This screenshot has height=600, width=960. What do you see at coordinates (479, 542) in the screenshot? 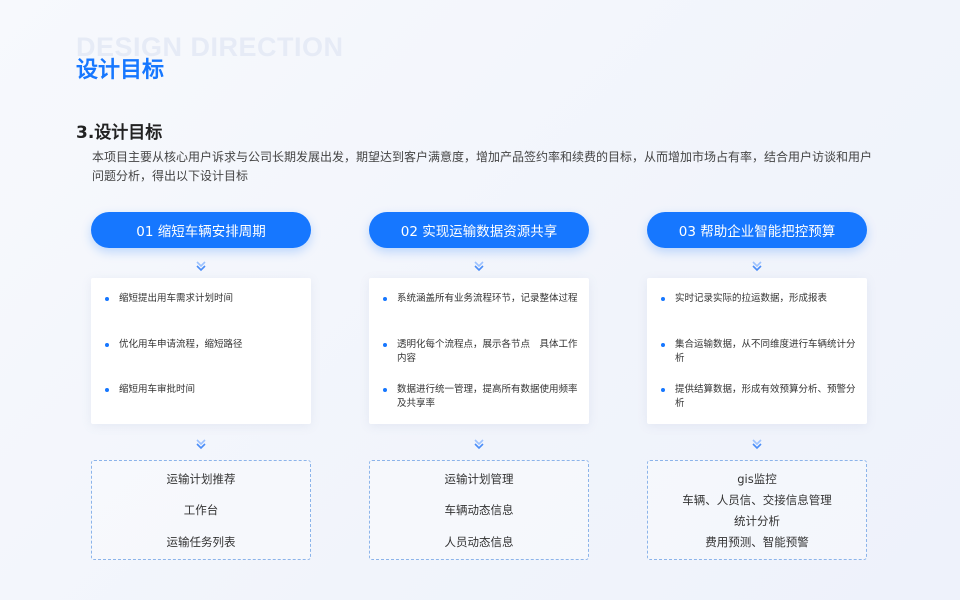
I see `module-item: 人员动态信息` at bounding box center [479, 542].